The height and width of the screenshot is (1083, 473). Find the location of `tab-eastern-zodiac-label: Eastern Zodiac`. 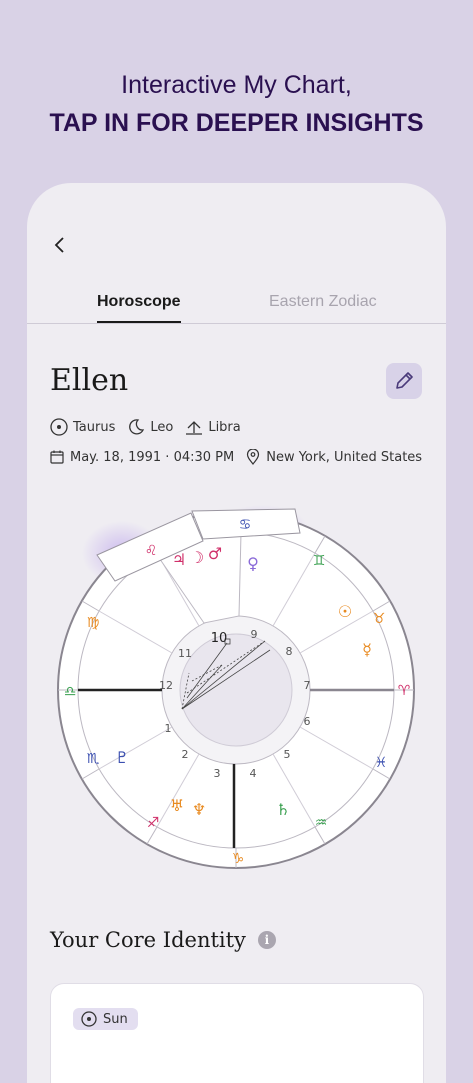

tab-eastern-zodiac-label: Eastern Zodiac is located at coordinates (323, 301).